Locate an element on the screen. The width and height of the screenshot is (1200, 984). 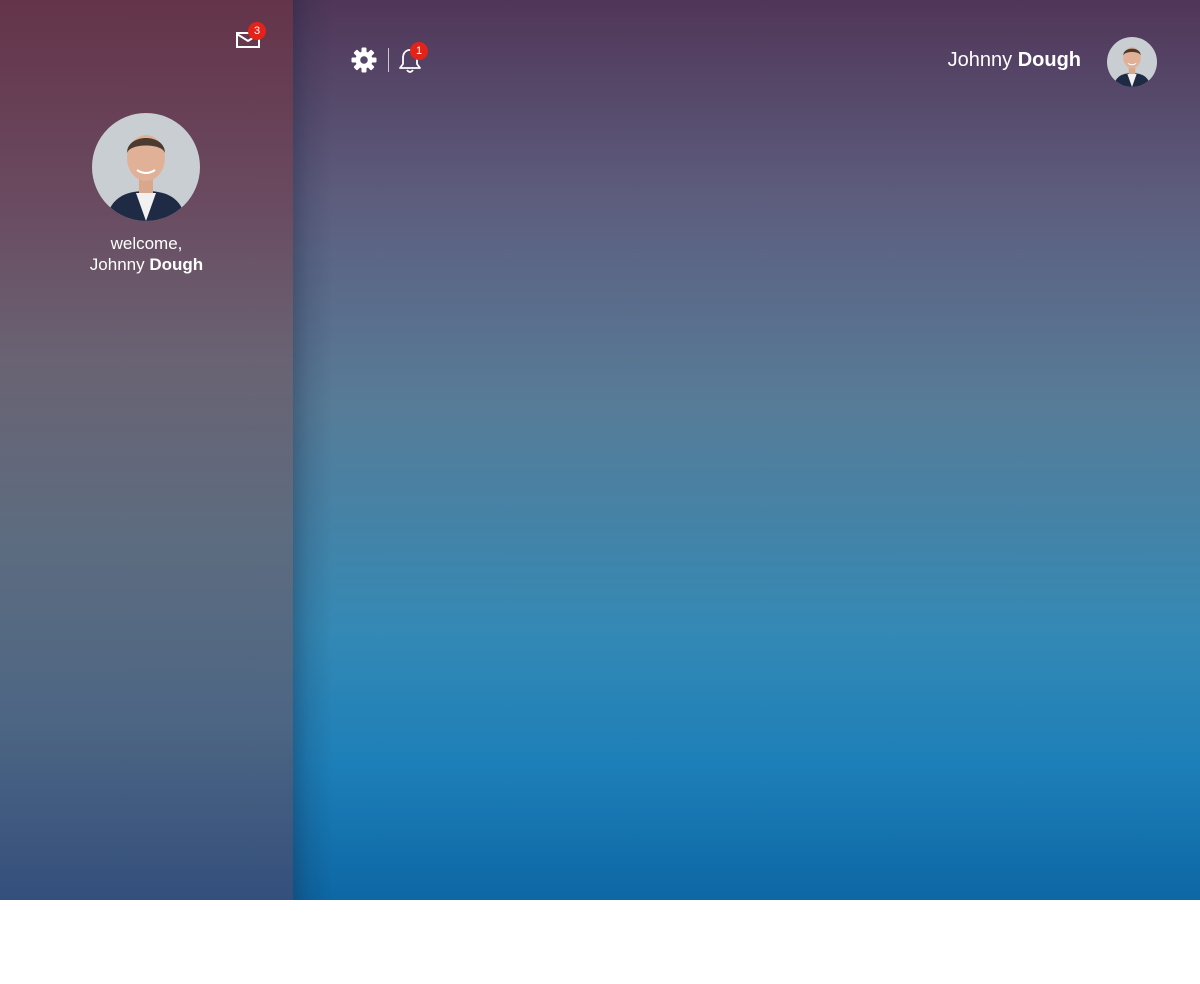
notifications-button: 1 is located at coordinates (413, 58).